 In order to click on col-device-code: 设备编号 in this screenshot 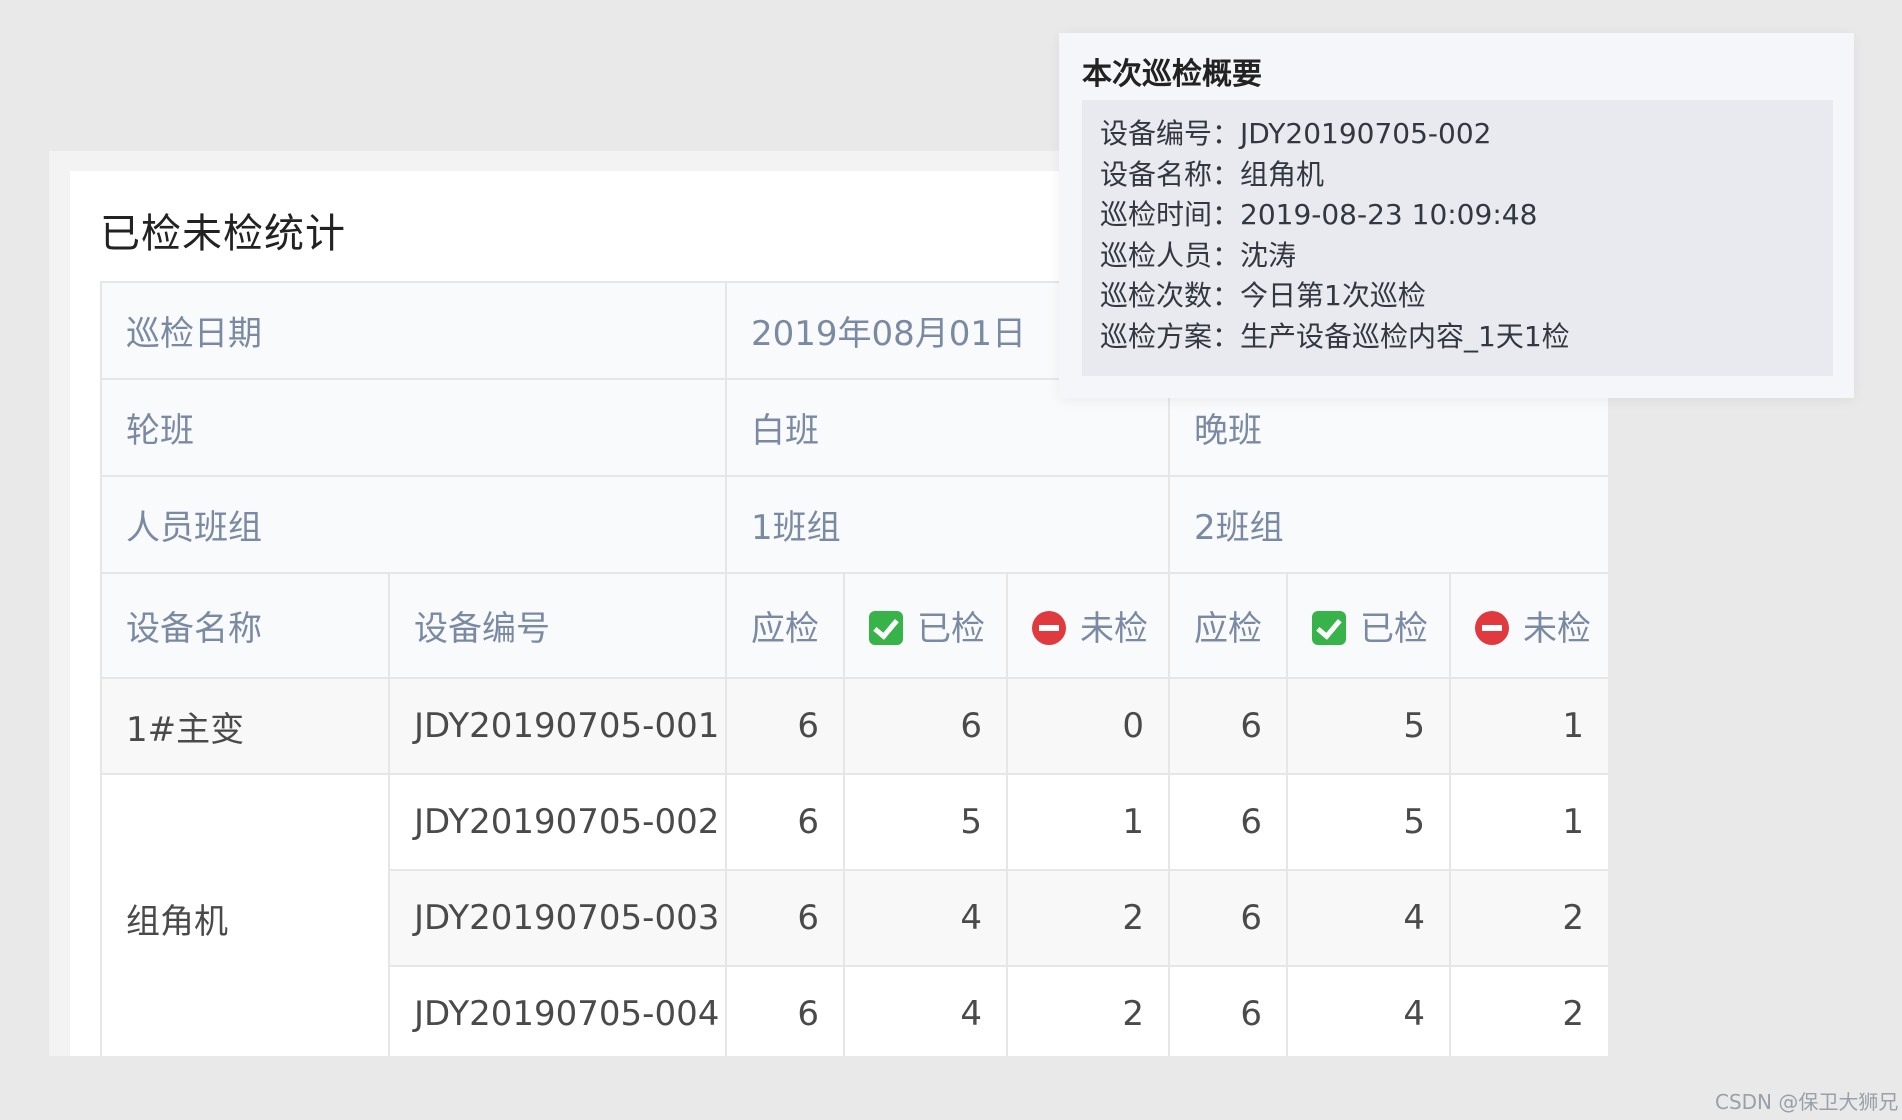, I will do `click(557, 625)`.